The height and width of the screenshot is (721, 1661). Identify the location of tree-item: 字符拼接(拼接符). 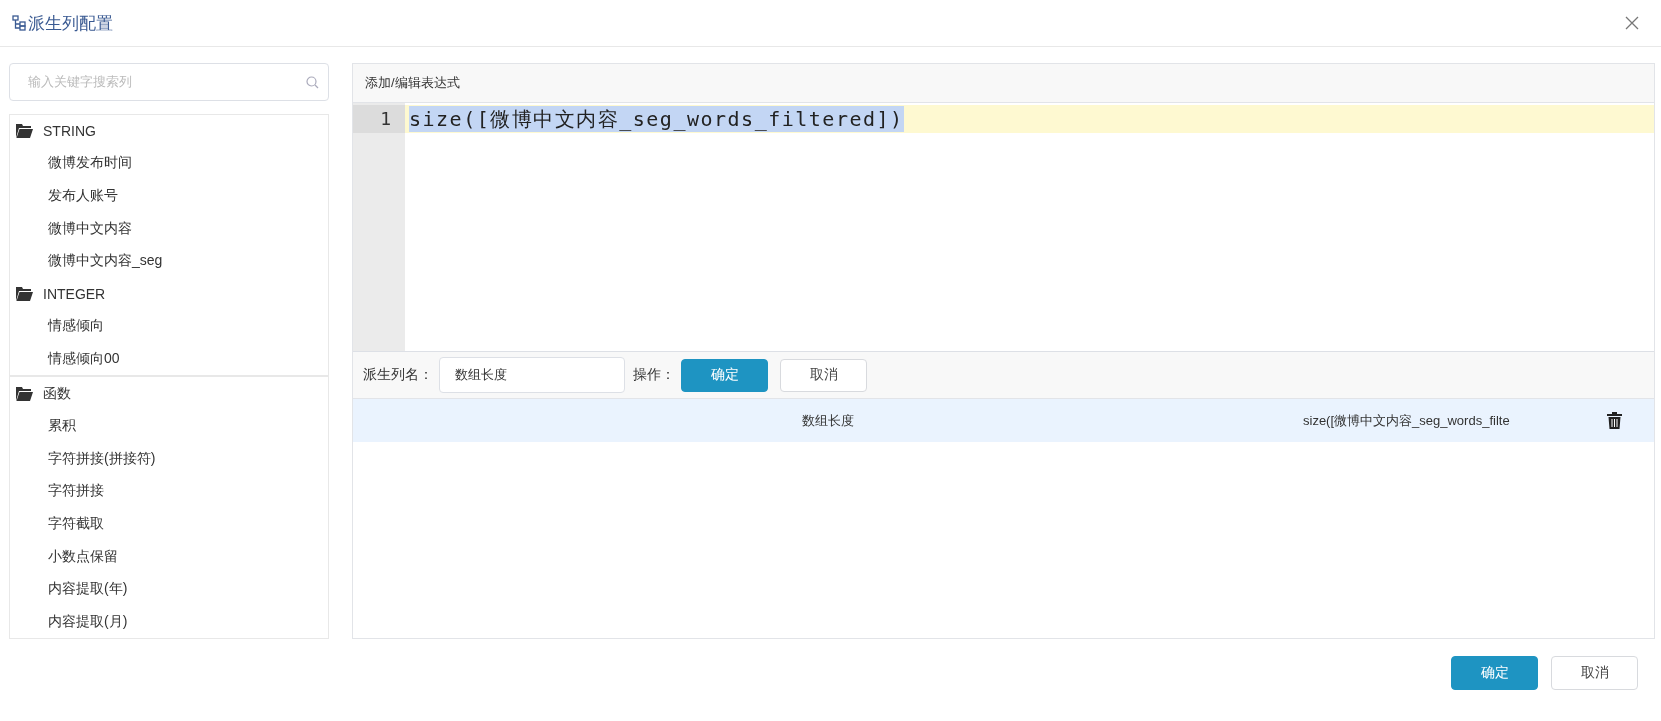
(83, 459).